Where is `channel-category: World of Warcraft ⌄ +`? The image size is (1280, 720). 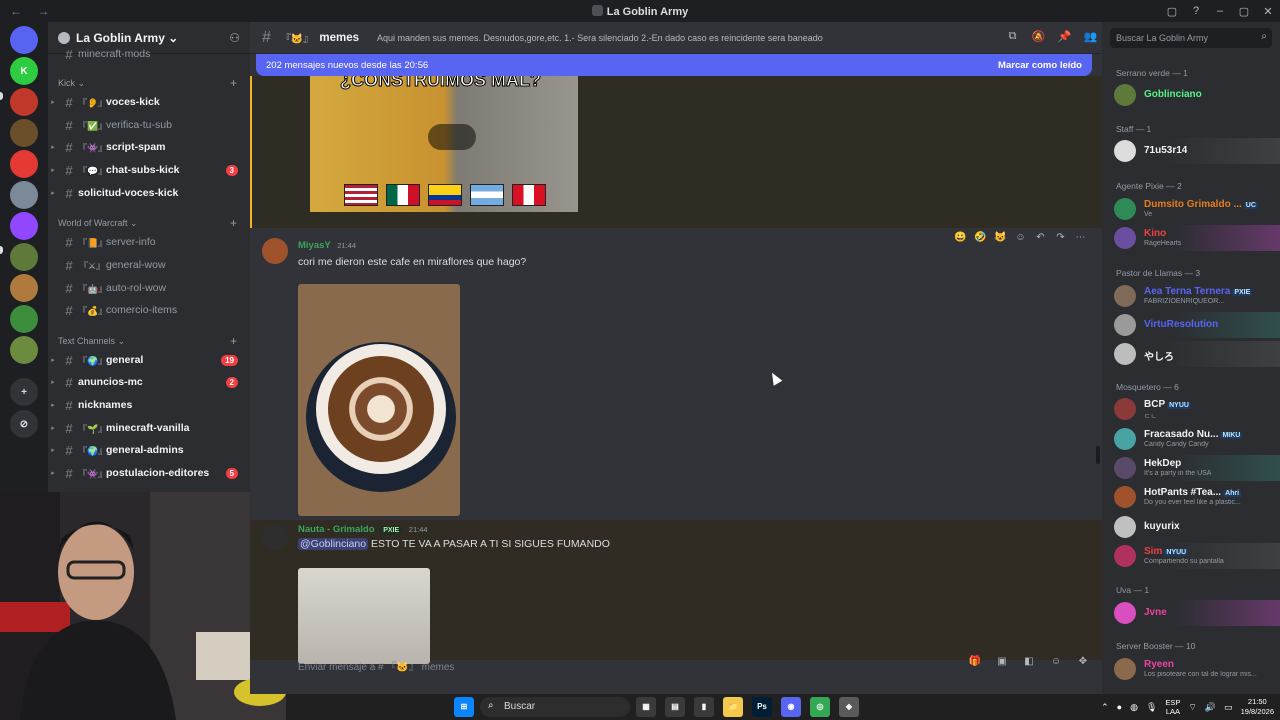
channel-category: World of Warcraft ⌄ + is located at coordinates (147, 223).